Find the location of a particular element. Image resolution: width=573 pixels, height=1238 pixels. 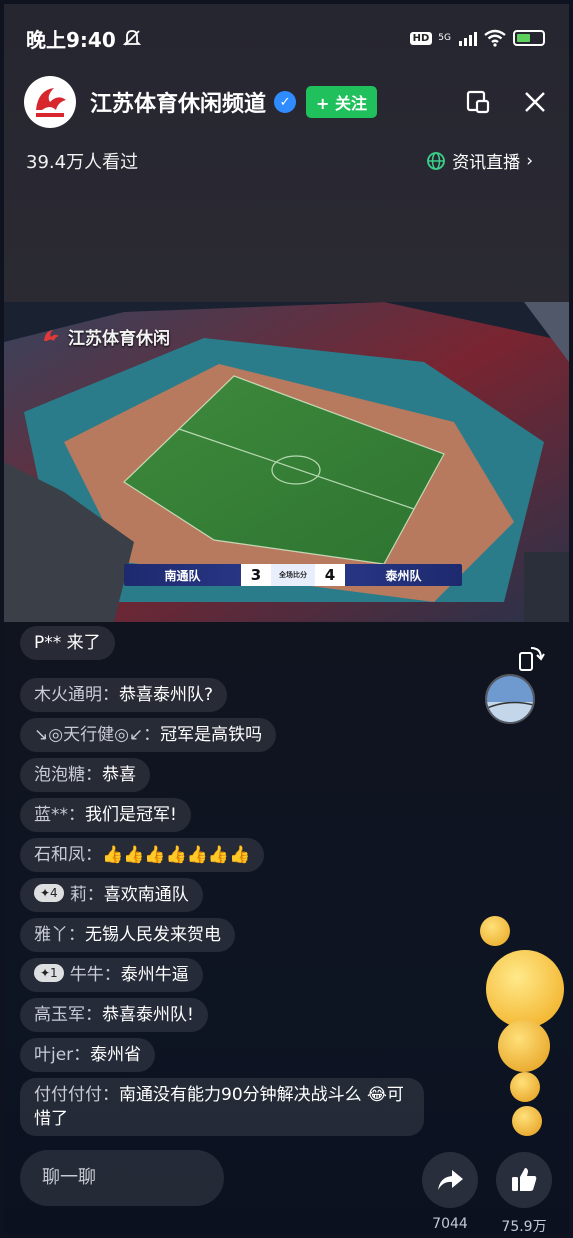

viewer-count: 39.4万人看过 is located at coordinates (82, 162).